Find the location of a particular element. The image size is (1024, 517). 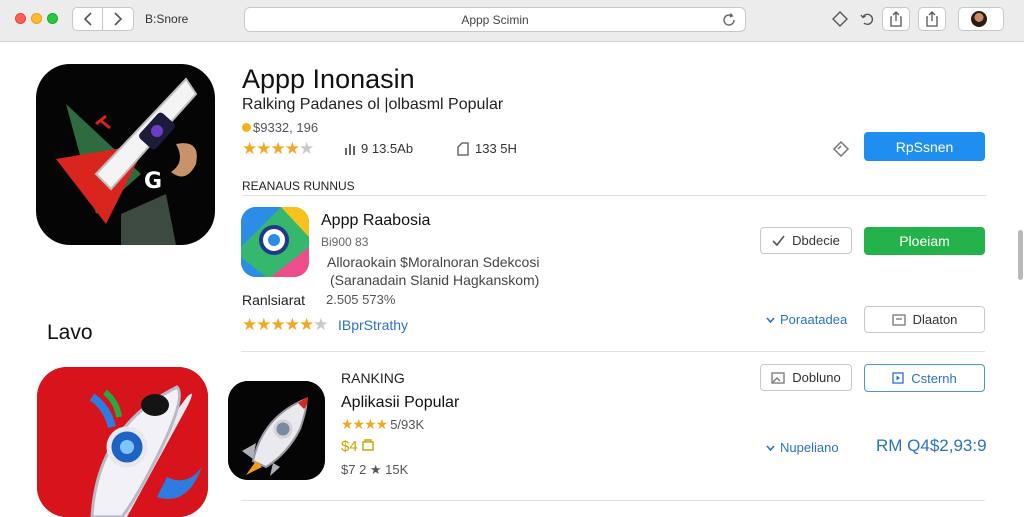

expand-link-label: Poraatadea is located at coordinates (814, 319).